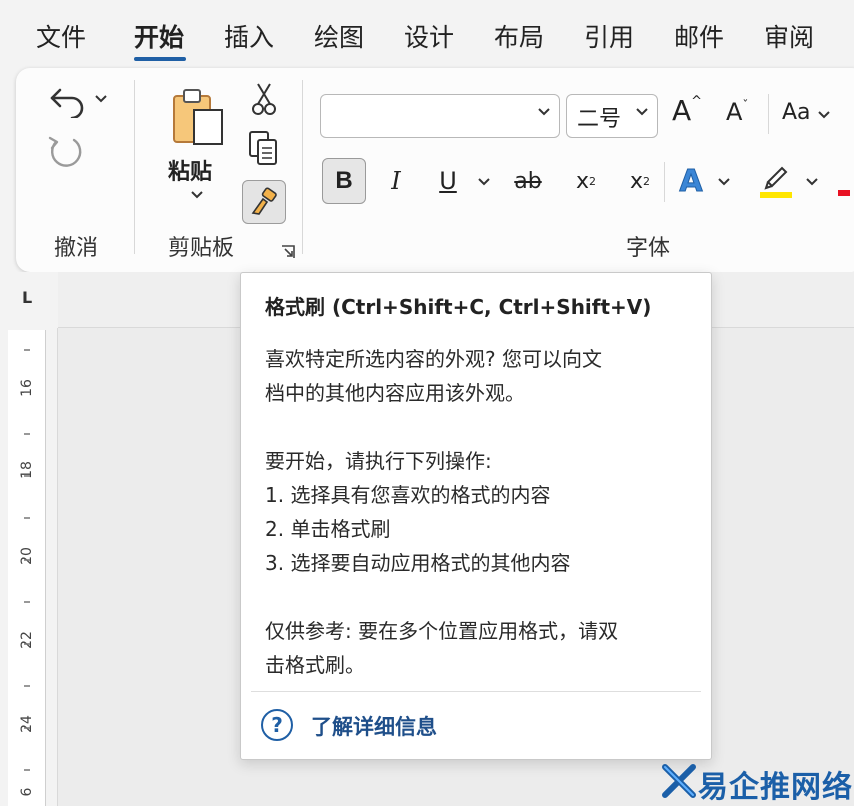 Image resolution: width=854 pixels, height=806 pixels. What do you see at coordinates (315, 665) in the screenshot?
I see `tooltip-text: 击格式刷。` at bounding box center [315, 665].